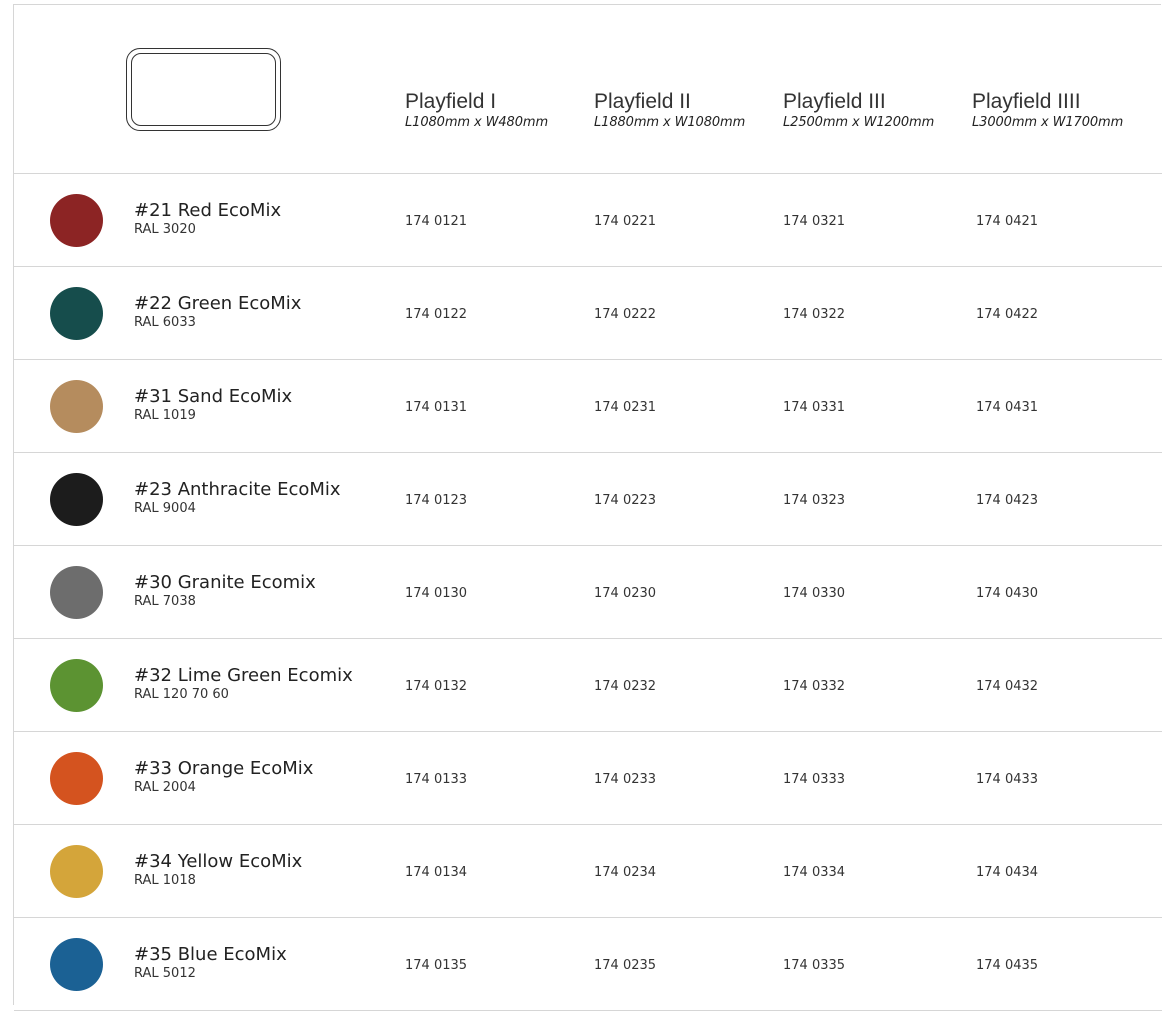 The image size is (1162, 1011). What do you see at coordinates (225, 582) in the screenshot?
I see `color-name: #30 Granite Ecomix` at bounding box center [225, 582].